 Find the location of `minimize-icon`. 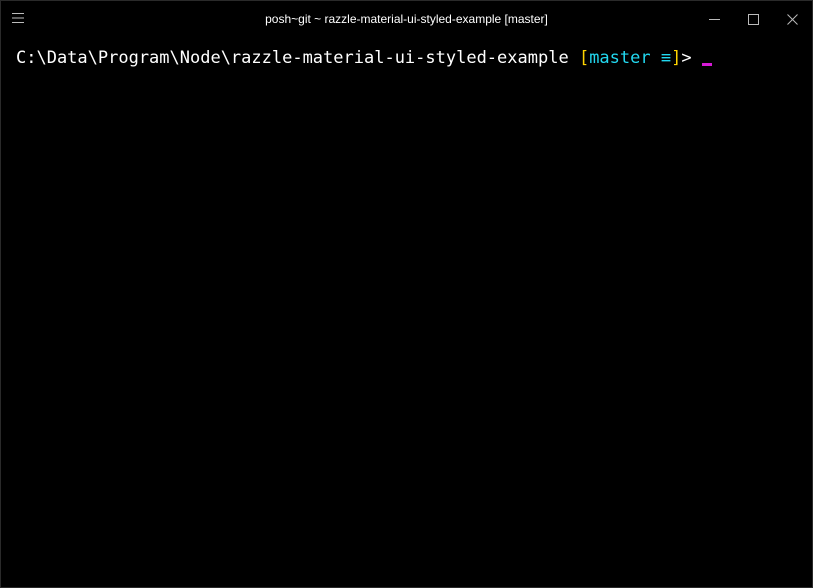

minimize-icon is located at coordinates (714, 19).